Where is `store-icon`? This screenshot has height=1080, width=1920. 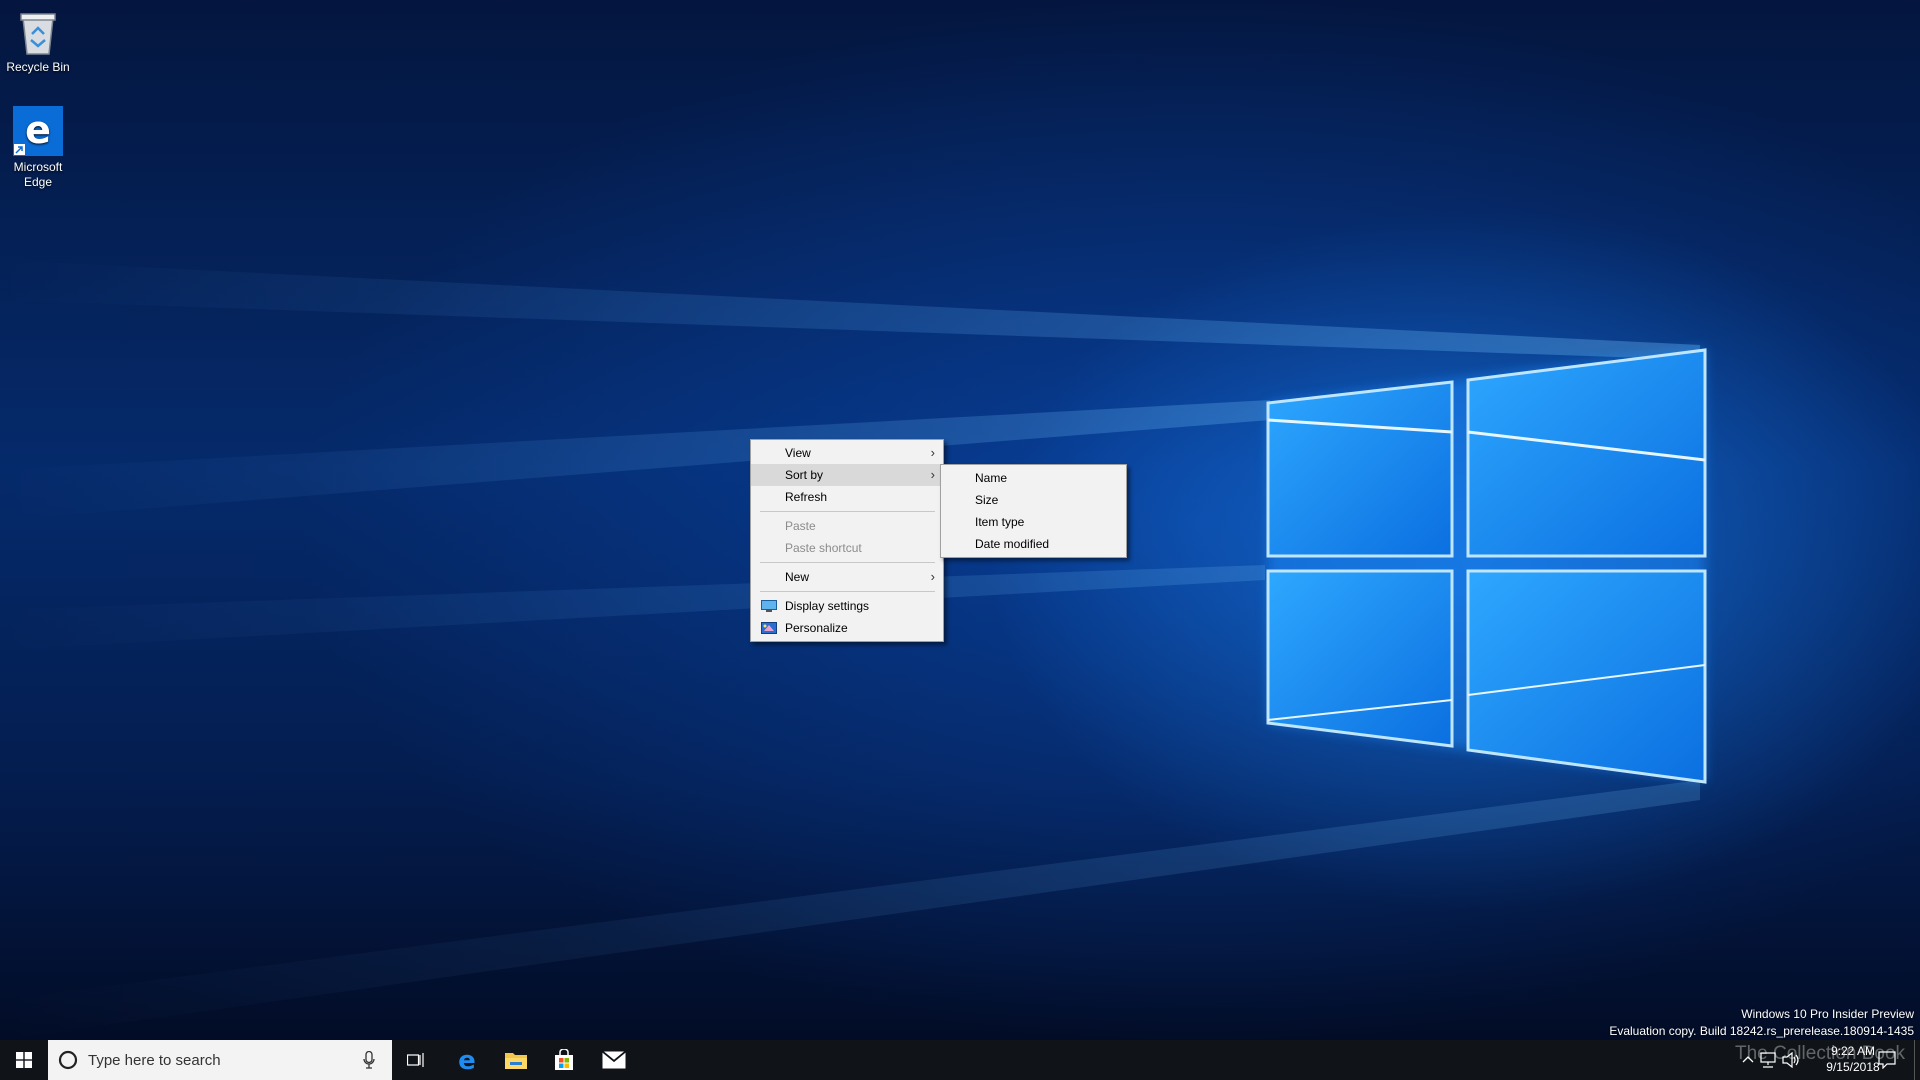
store-icon is located at coordinates (564, 1059).